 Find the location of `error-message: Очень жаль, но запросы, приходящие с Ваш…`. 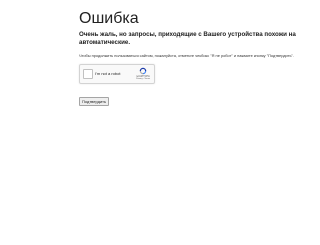

error-message: Очень жаль, но запросы, приходящие с Ваш… is located at coordinates (187, 38).